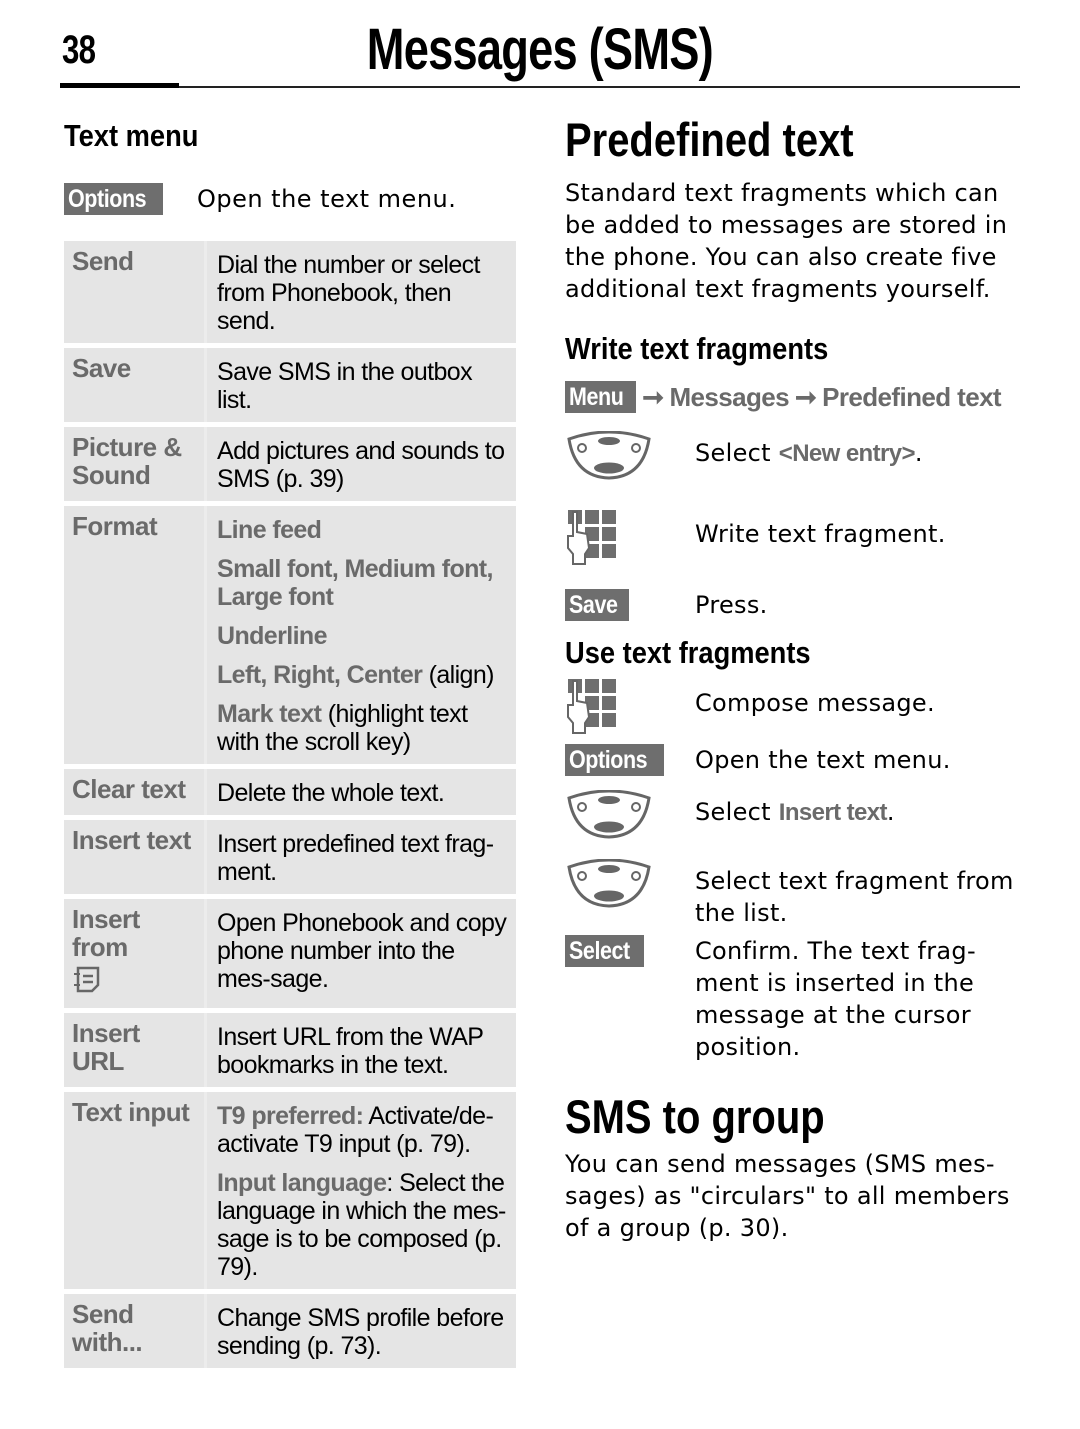 The height and width of the screenshot is (1429, 1080). I want to click on menu-item-term: Insert URL, so click(134, 1050).